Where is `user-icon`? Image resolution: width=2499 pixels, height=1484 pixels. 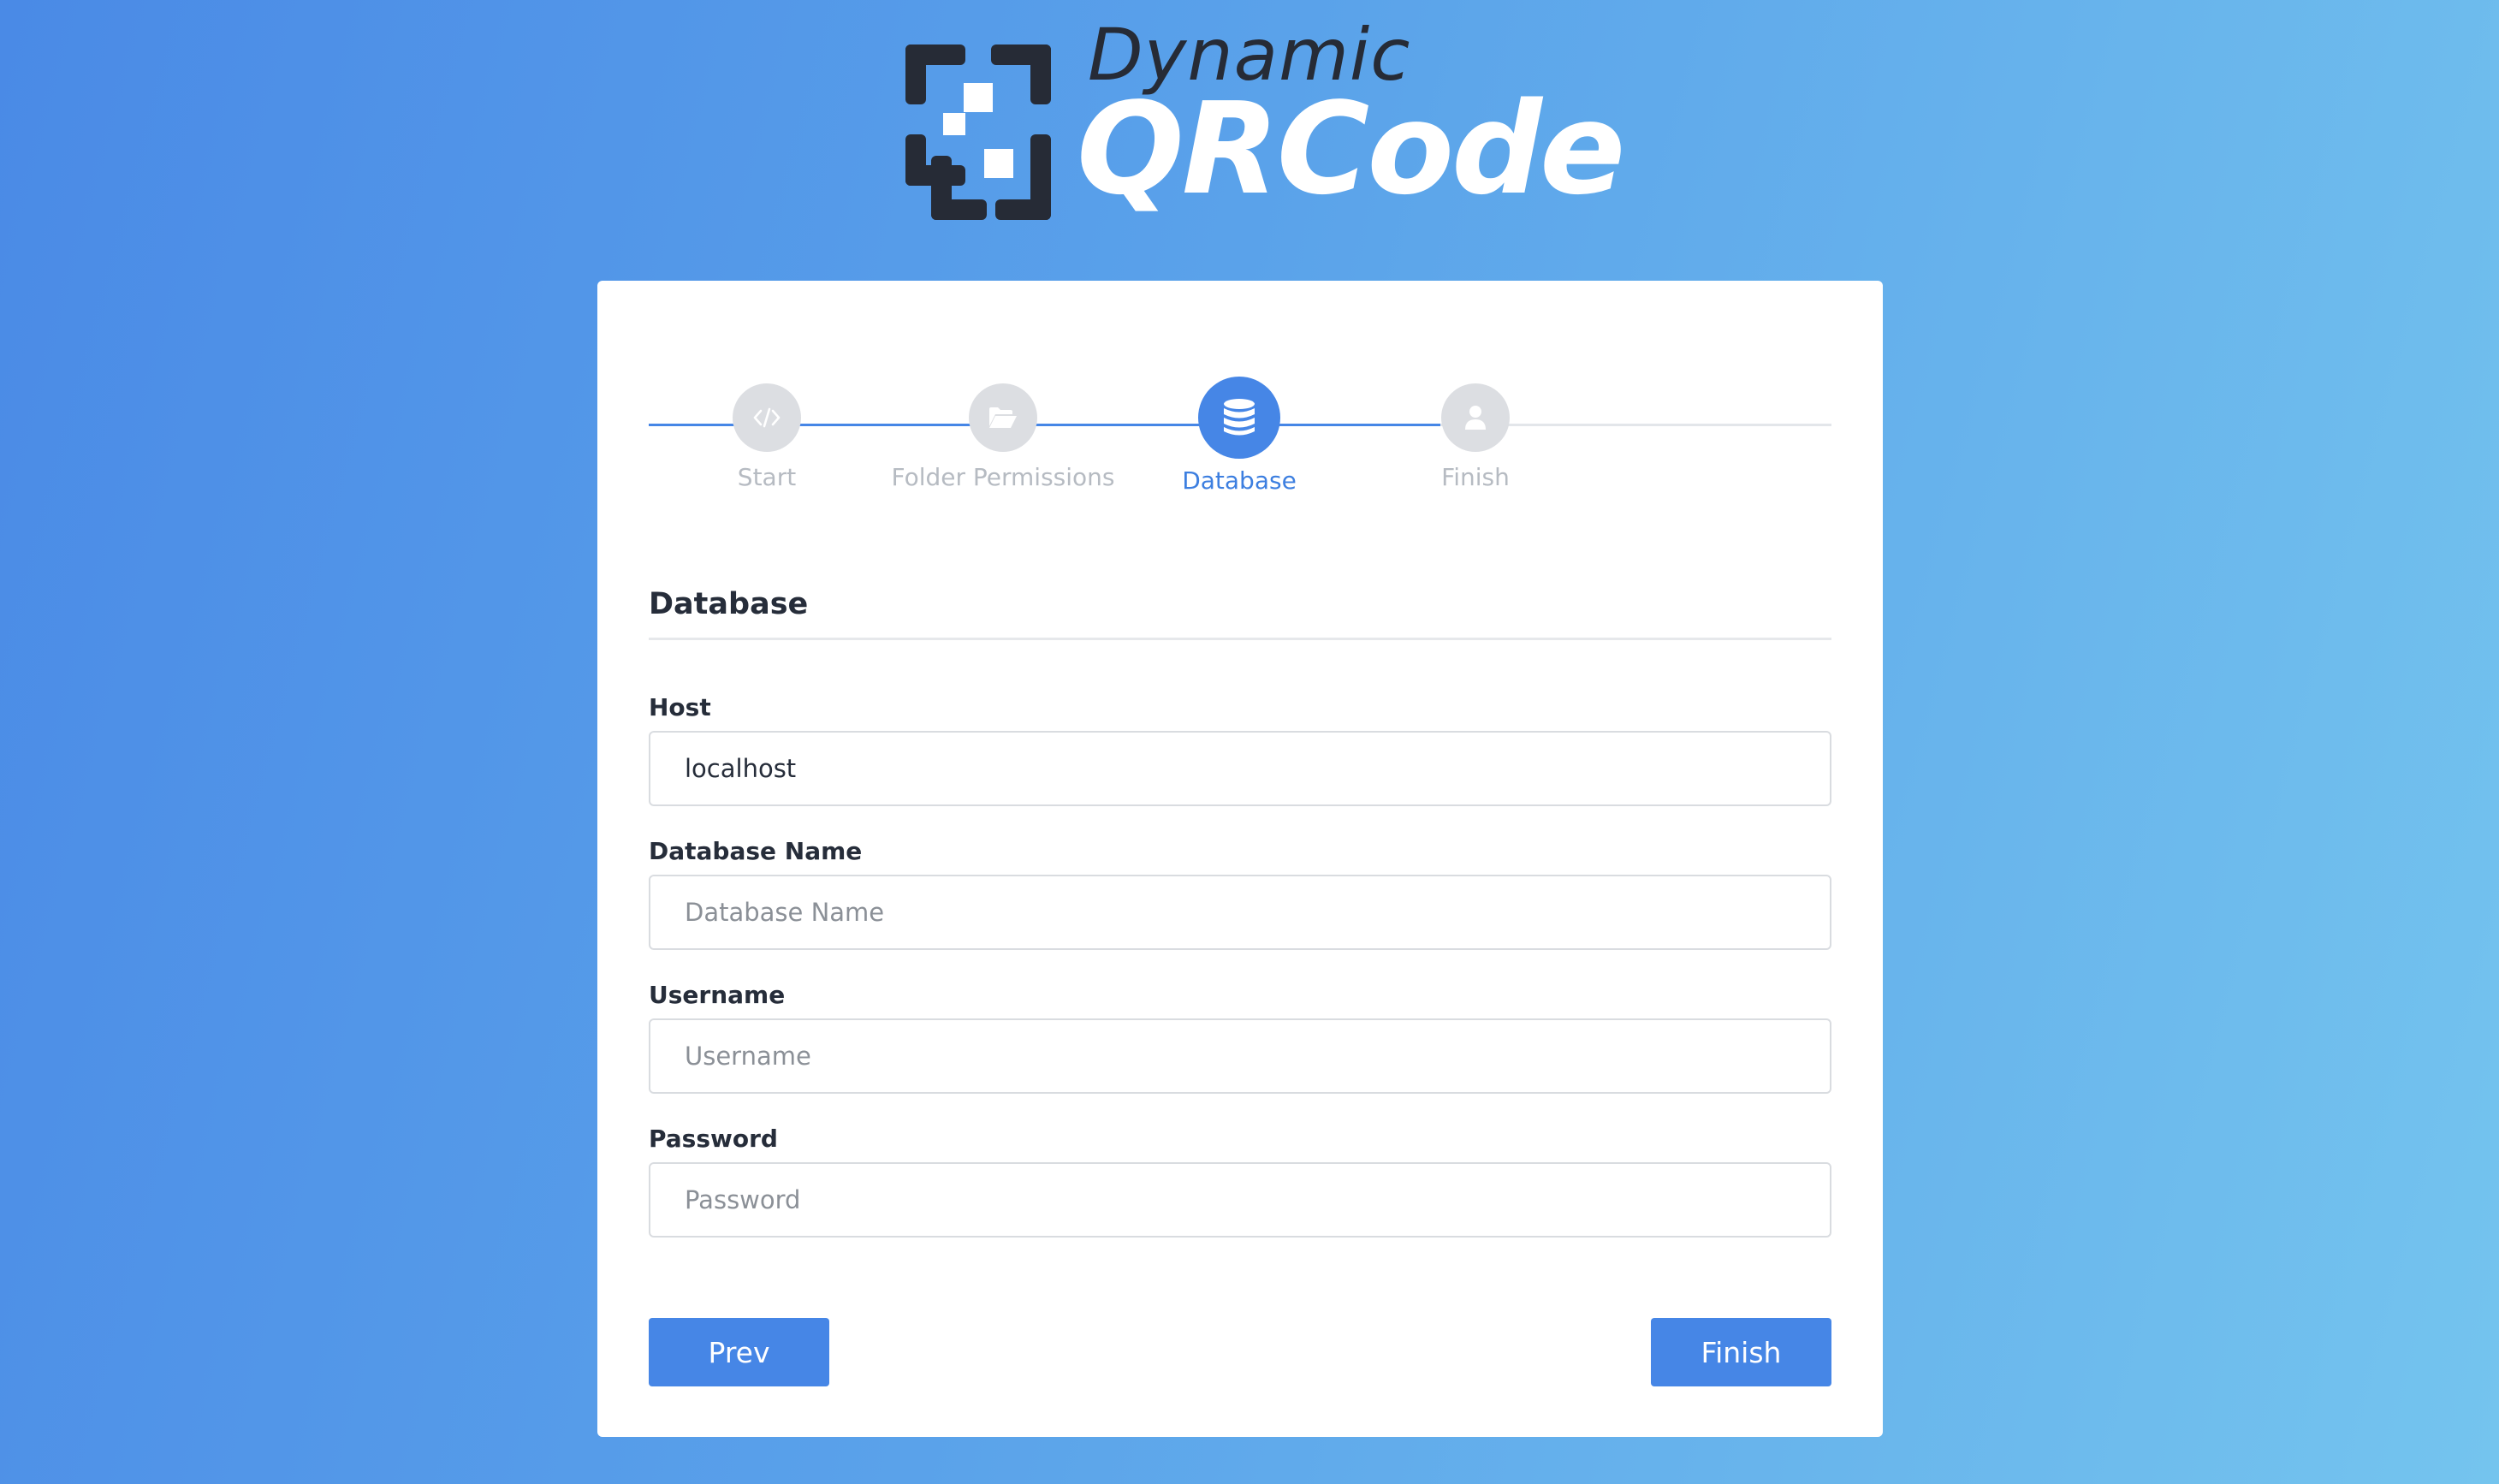
user-icon is located at coordinates (1475, 418).